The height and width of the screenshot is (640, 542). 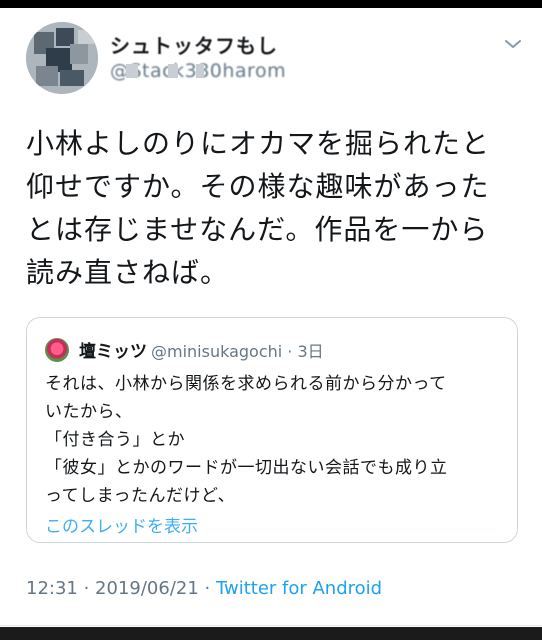 What do you see at coordinates (121, 524) in the screenshot?
I see `show-thread-link: このスレッドを表示` at bounding box center [121, 524].